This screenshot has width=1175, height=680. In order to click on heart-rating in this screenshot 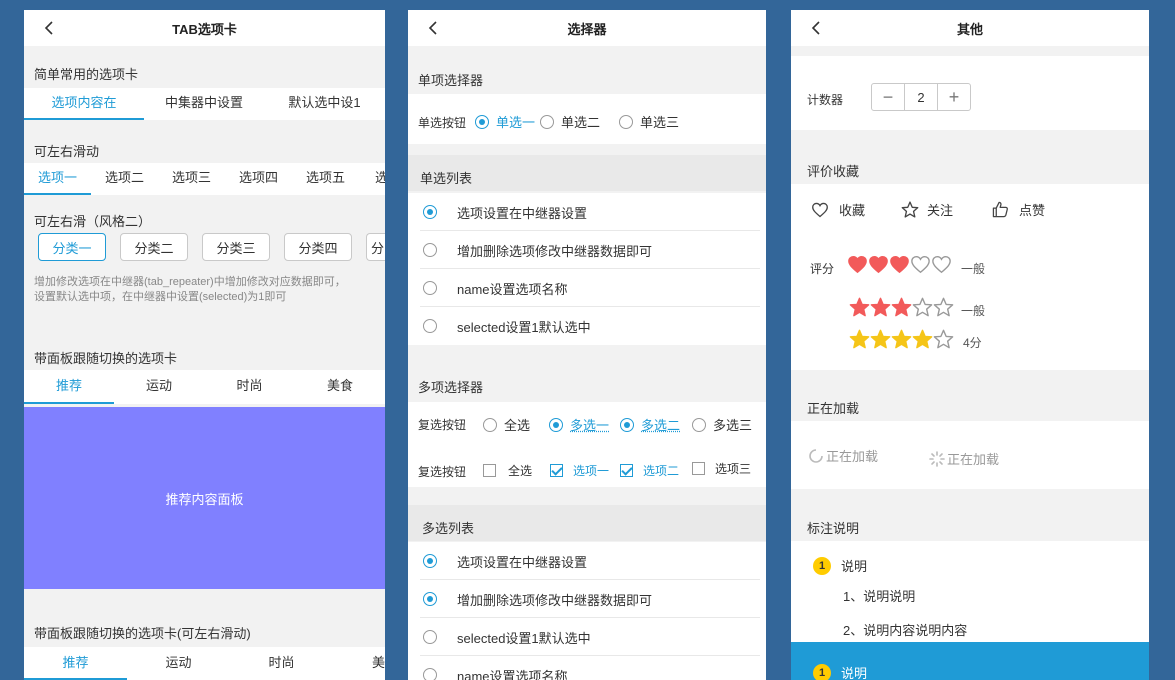, I will do `click(899, 264)`.